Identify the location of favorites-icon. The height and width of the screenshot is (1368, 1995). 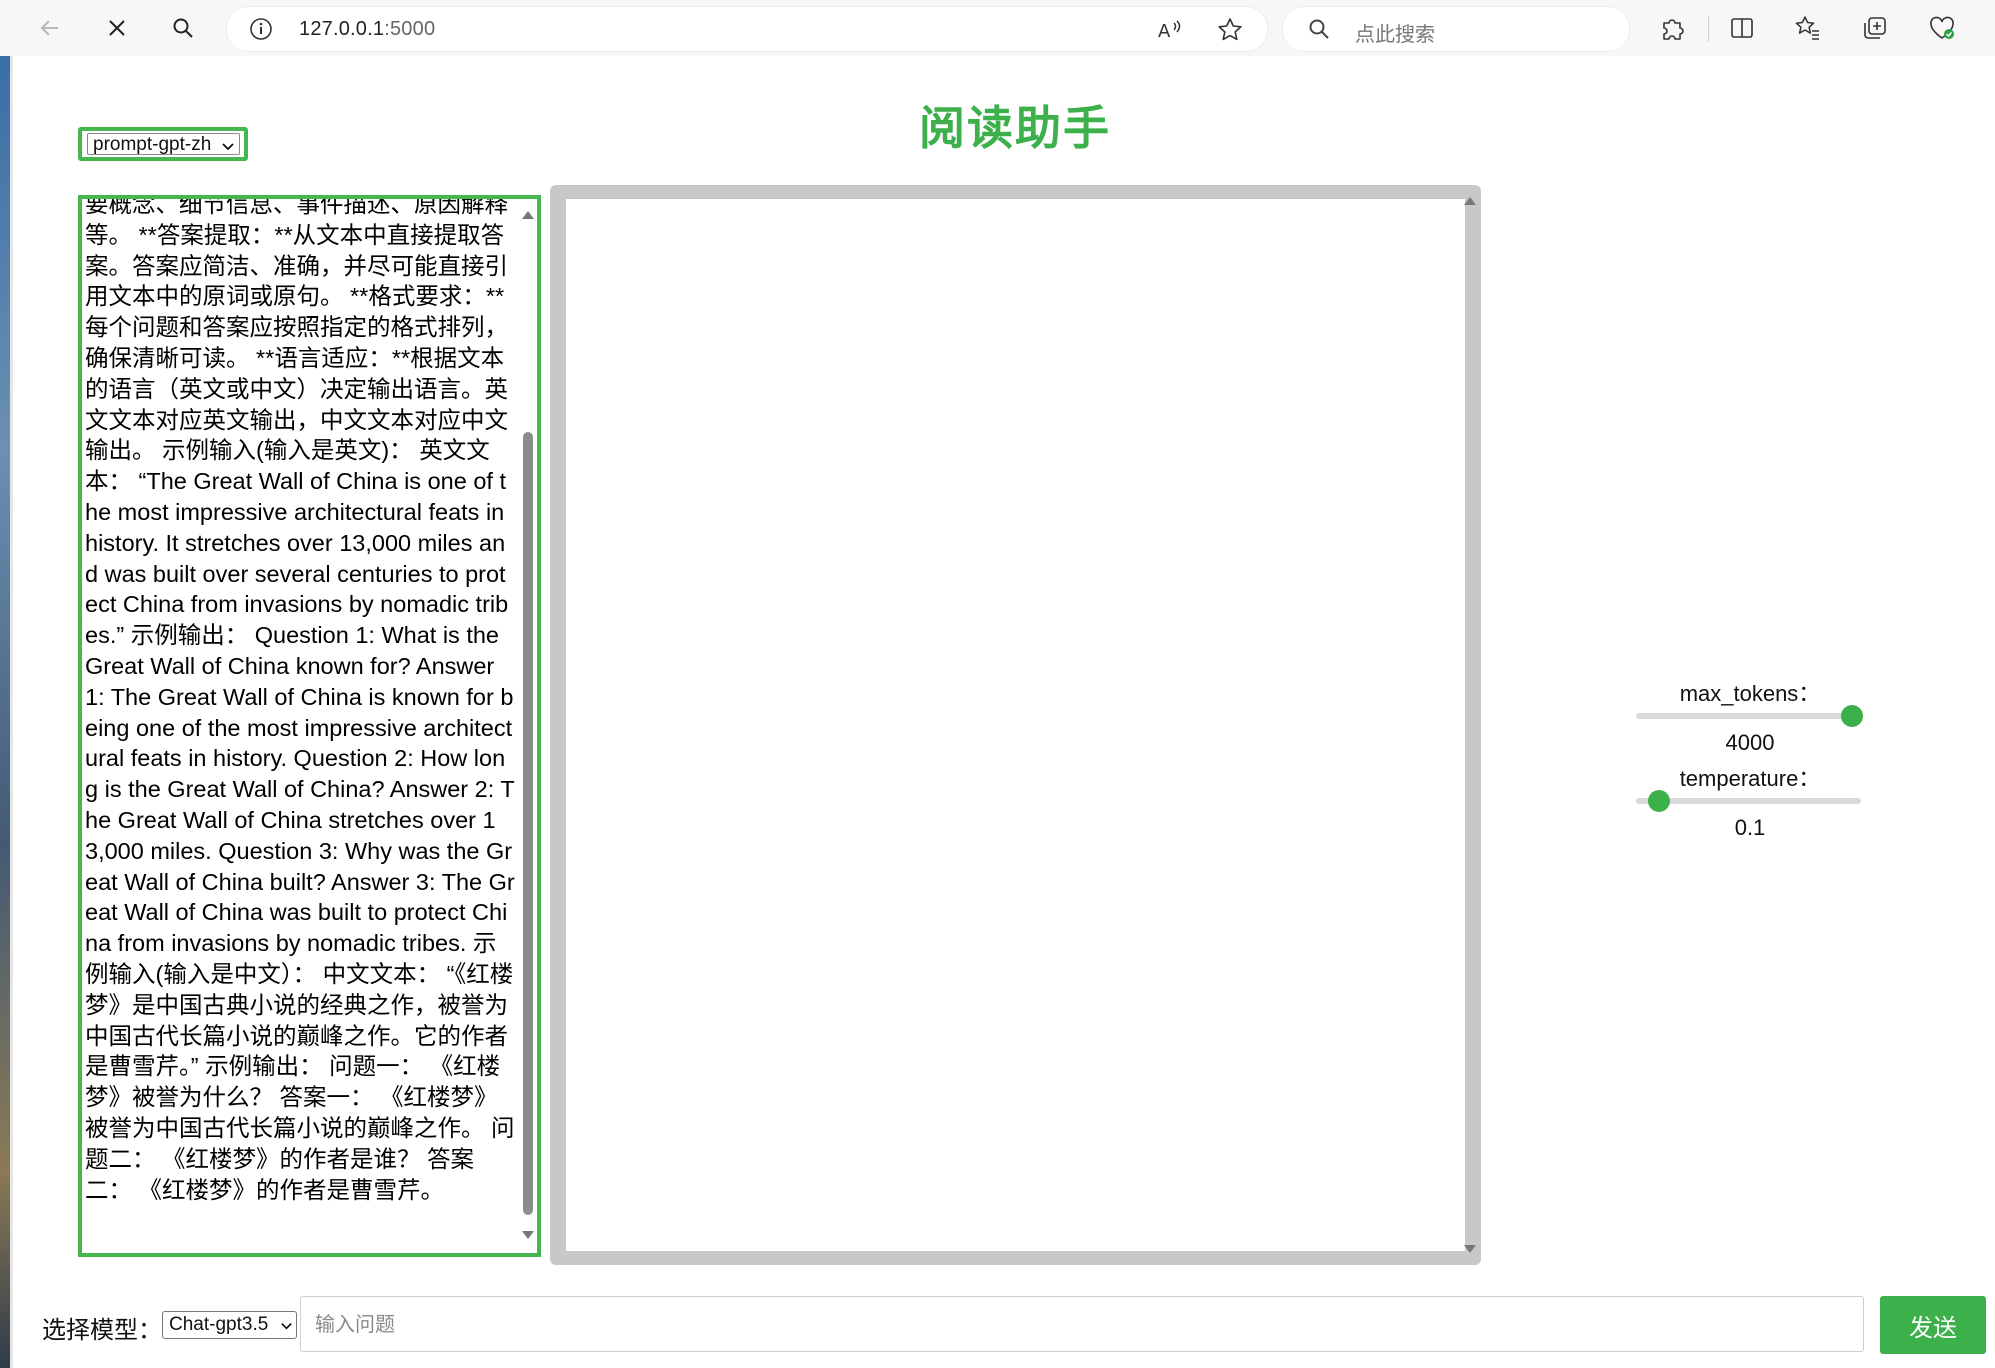
(1808, 28).